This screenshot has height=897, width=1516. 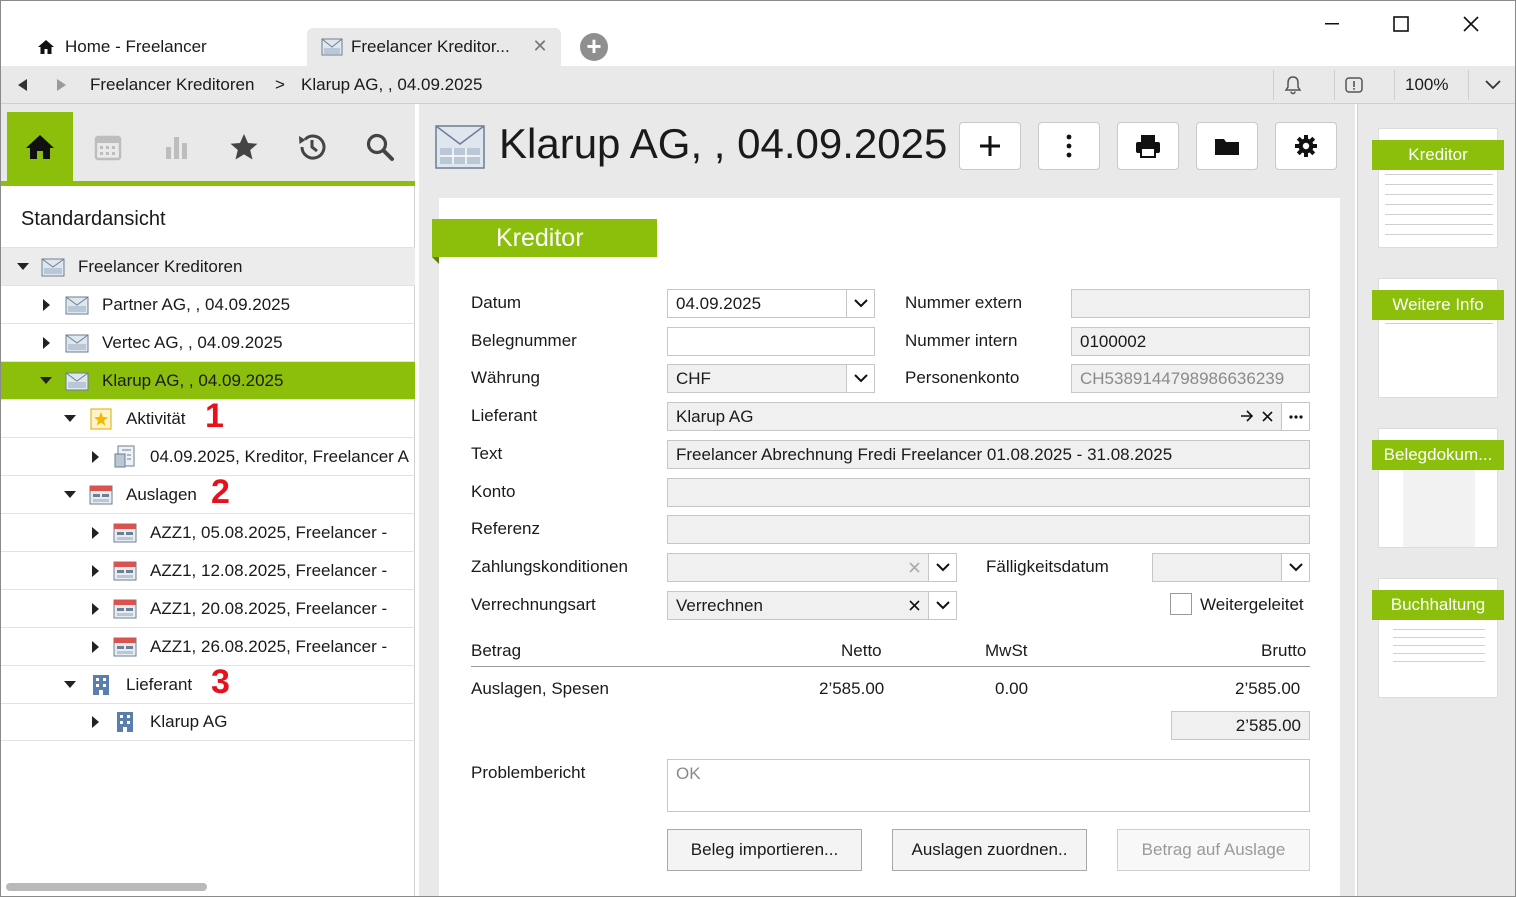 I want to click on label-nummer-intern: Nummer intern, so click(x=961, y=340).